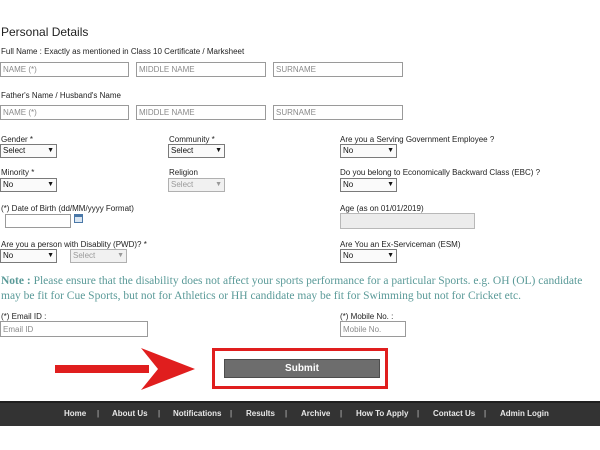 The image size is (600, 450). What do you see at coordinates (338, 69) in the screenshot?
I see `surname-input` at bounding box center [338, 69].